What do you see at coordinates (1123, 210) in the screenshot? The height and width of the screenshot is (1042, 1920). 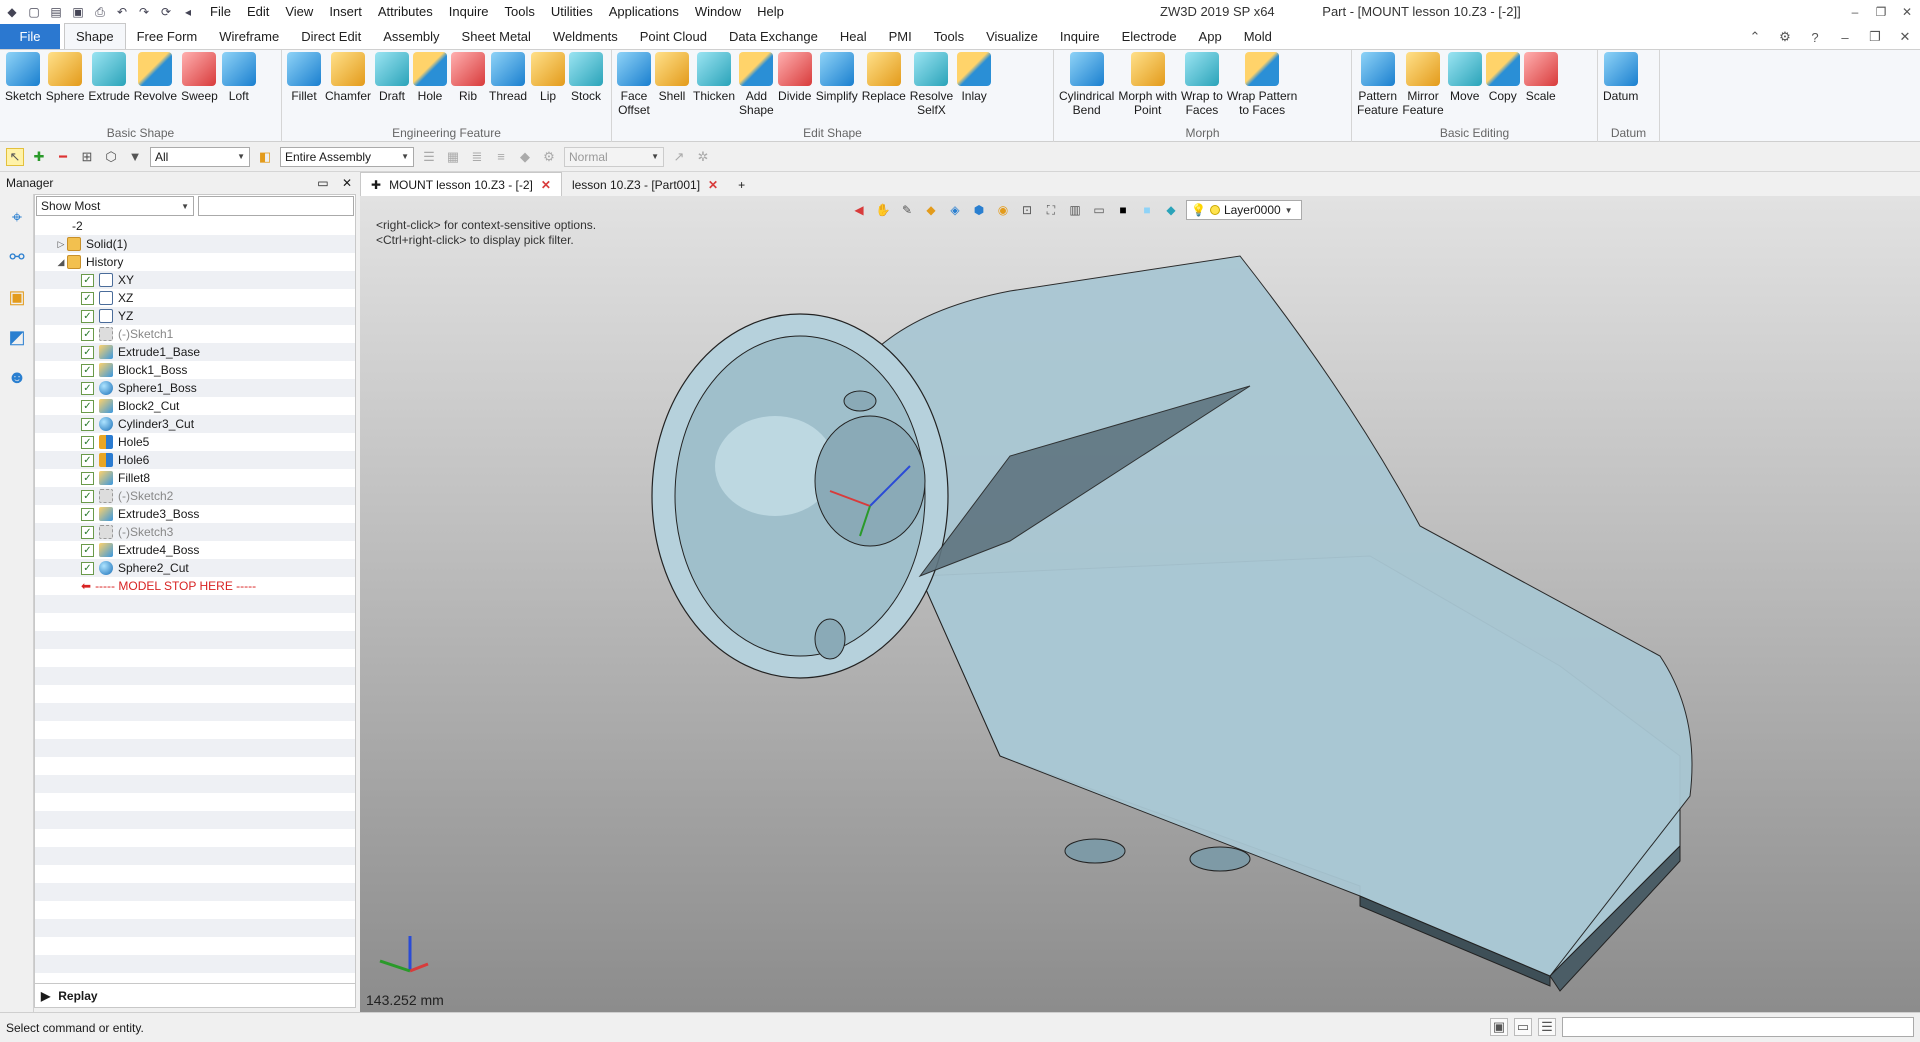 I see `color-swatch-icon: ■` at bounding box center [1123, 210].